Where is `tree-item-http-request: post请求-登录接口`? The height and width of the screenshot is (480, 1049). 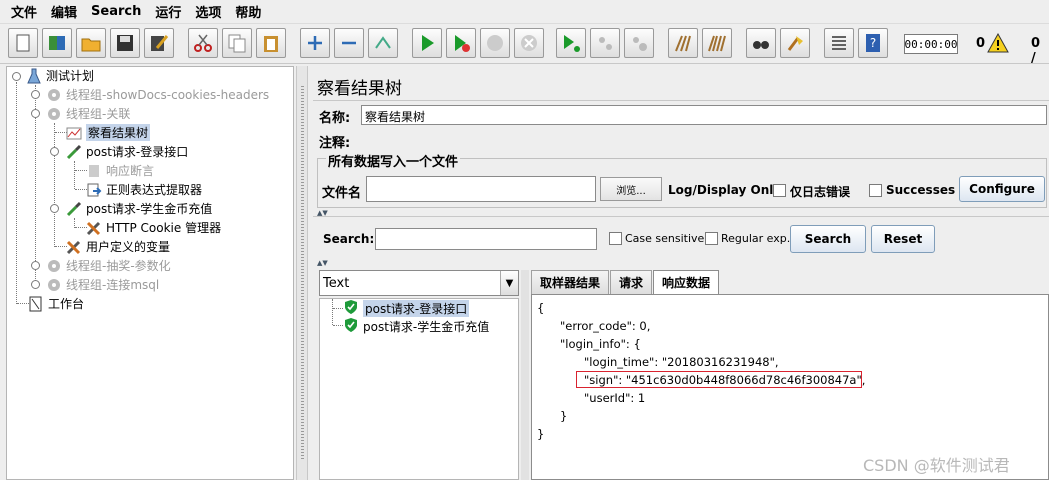
tree-item-http-request: post请求-登录接口 is located at coordinates (126, 151).